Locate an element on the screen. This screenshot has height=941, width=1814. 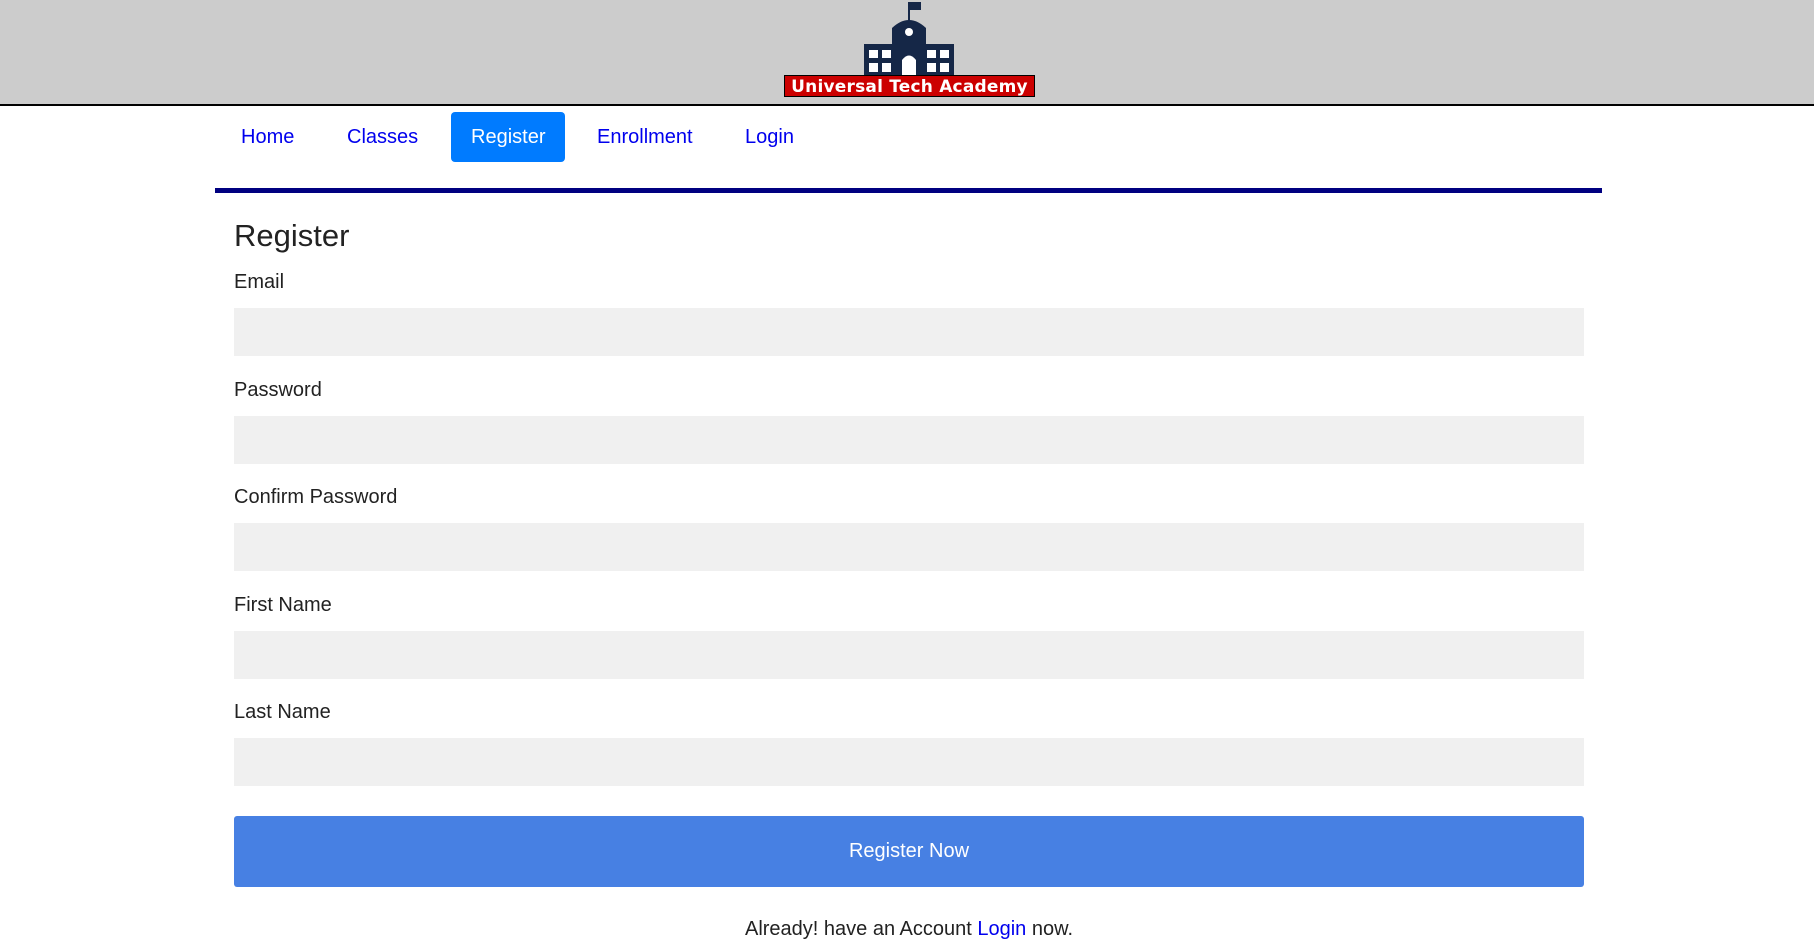
last-name-label: Last Name is located at coordinates (282, 712).